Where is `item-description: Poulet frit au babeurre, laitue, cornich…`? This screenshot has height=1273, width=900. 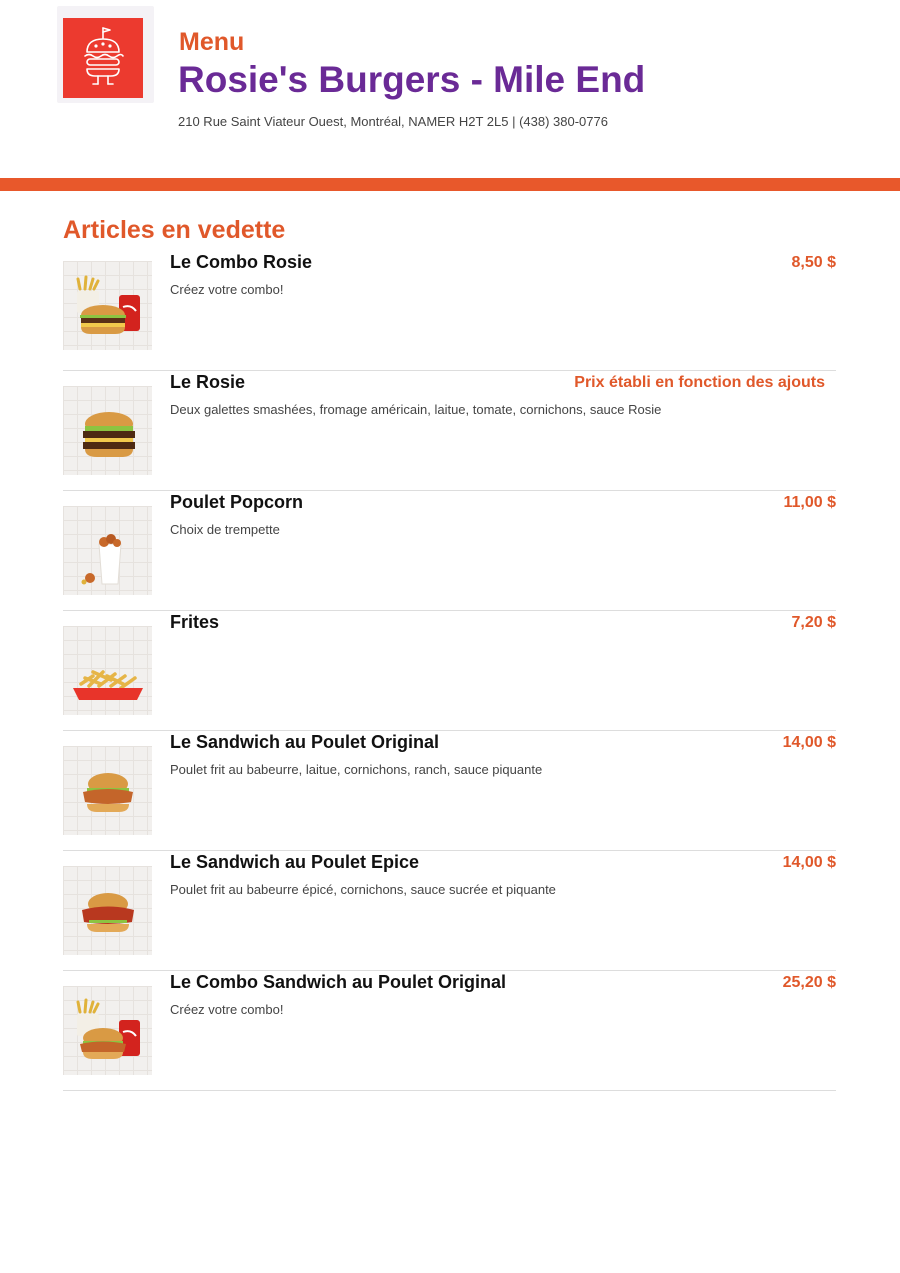
item-description: Poulet frit au babeurre, laitue, cornich… is located at coordinates (356, 769).